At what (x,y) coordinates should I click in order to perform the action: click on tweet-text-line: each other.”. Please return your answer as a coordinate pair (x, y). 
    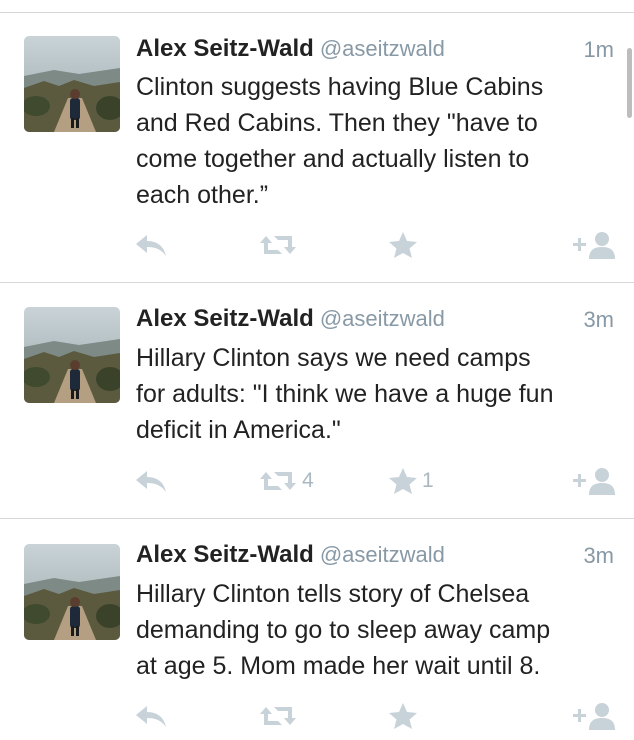
    Looking at the image, I should click on (202, 195).